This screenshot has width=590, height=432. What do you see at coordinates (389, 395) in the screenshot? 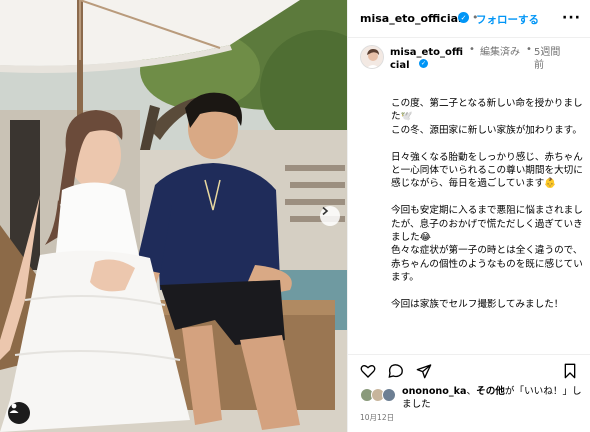
I see `liker-avatar` at bounding box center [389, 395].